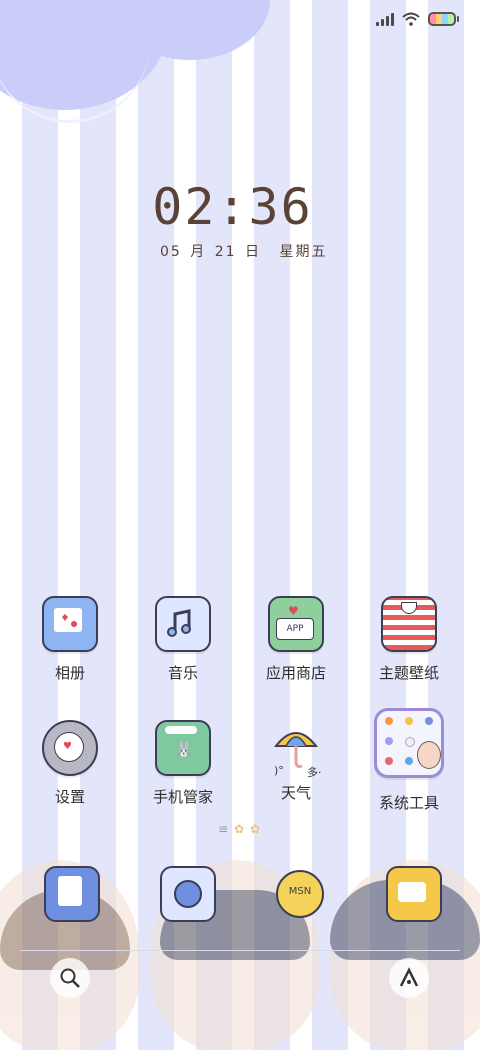 The height and width of the screenshot is (1050, 480). Describe the element at coordinates (70, 978) in the screenshot. I see `search-icon` at that location.